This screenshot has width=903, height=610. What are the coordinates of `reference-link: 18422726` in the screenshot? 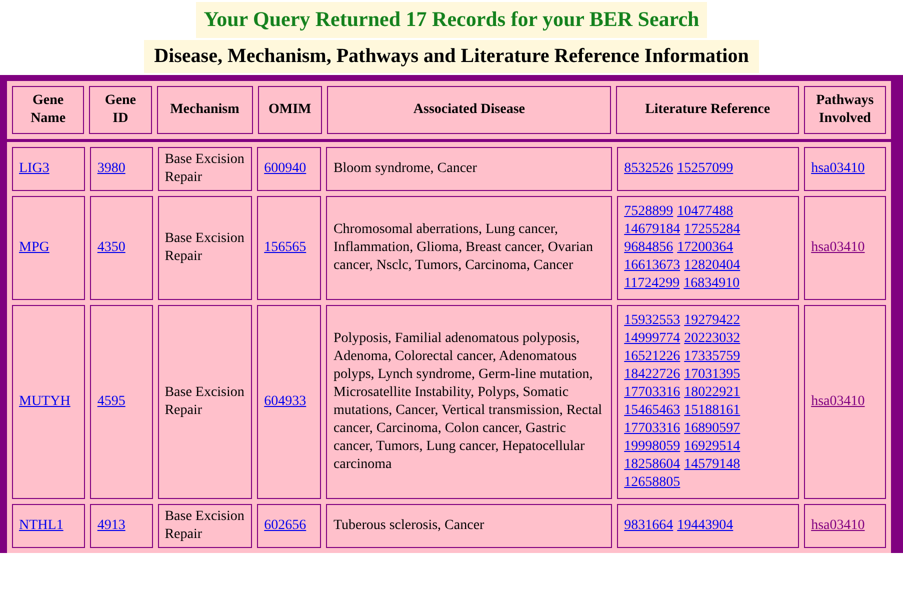 It's located at (652, 375).